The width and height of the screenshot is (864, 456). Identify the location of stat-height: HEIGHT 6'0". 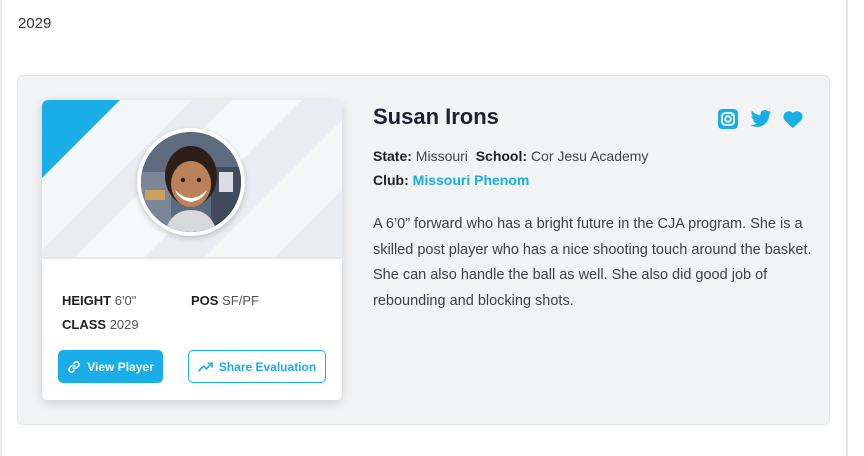
(99, 300).